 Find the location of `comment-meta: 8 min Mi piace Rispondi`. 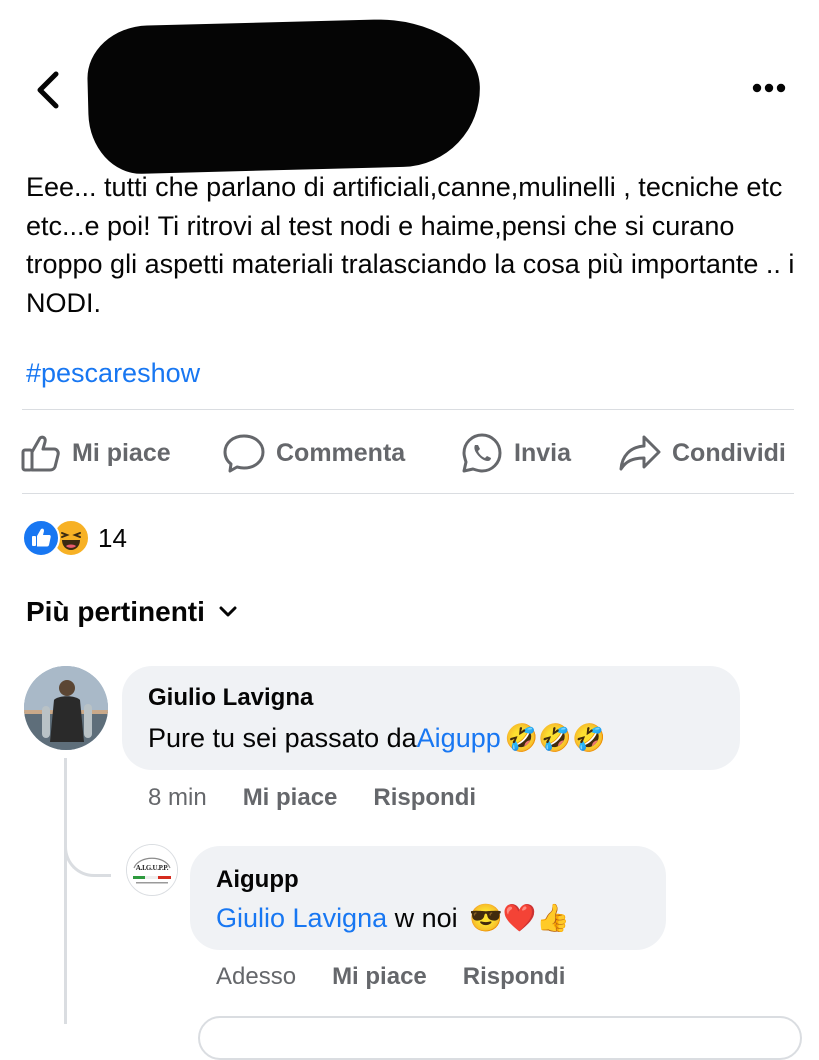

comment-meta: 8 min Mi piace Rispondi is located at coordinates (312, 798).